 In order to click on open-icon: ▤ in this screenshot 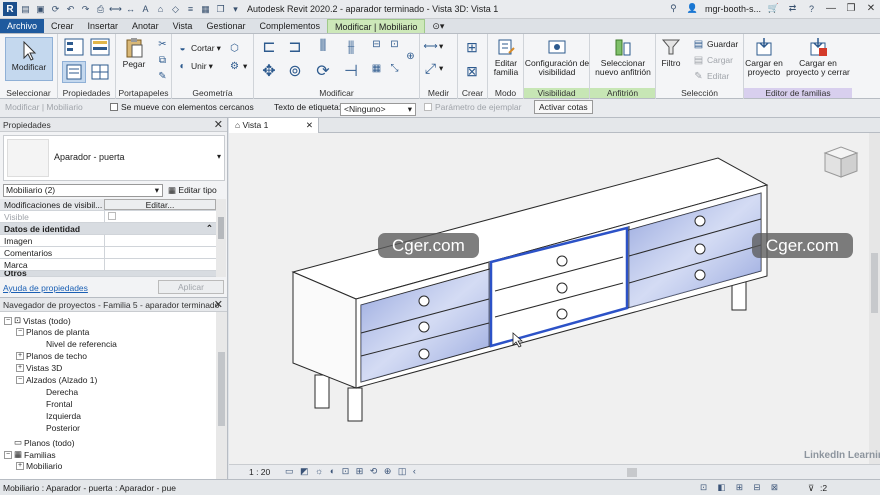, I will do `click(25, 9)`.